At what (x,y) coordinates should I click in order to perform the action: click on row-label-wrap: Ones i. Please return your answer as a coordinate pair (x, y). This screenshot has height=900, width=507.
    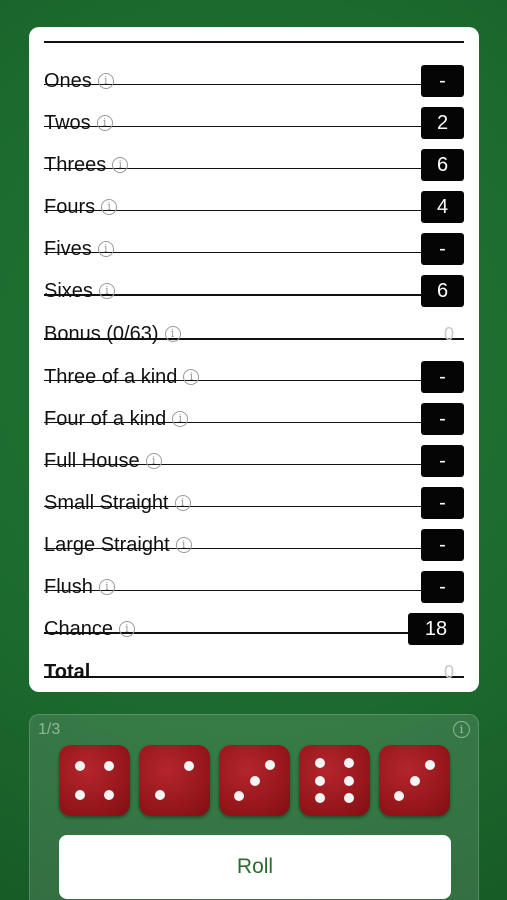
    Looking at the image, I should click on (79, 81).